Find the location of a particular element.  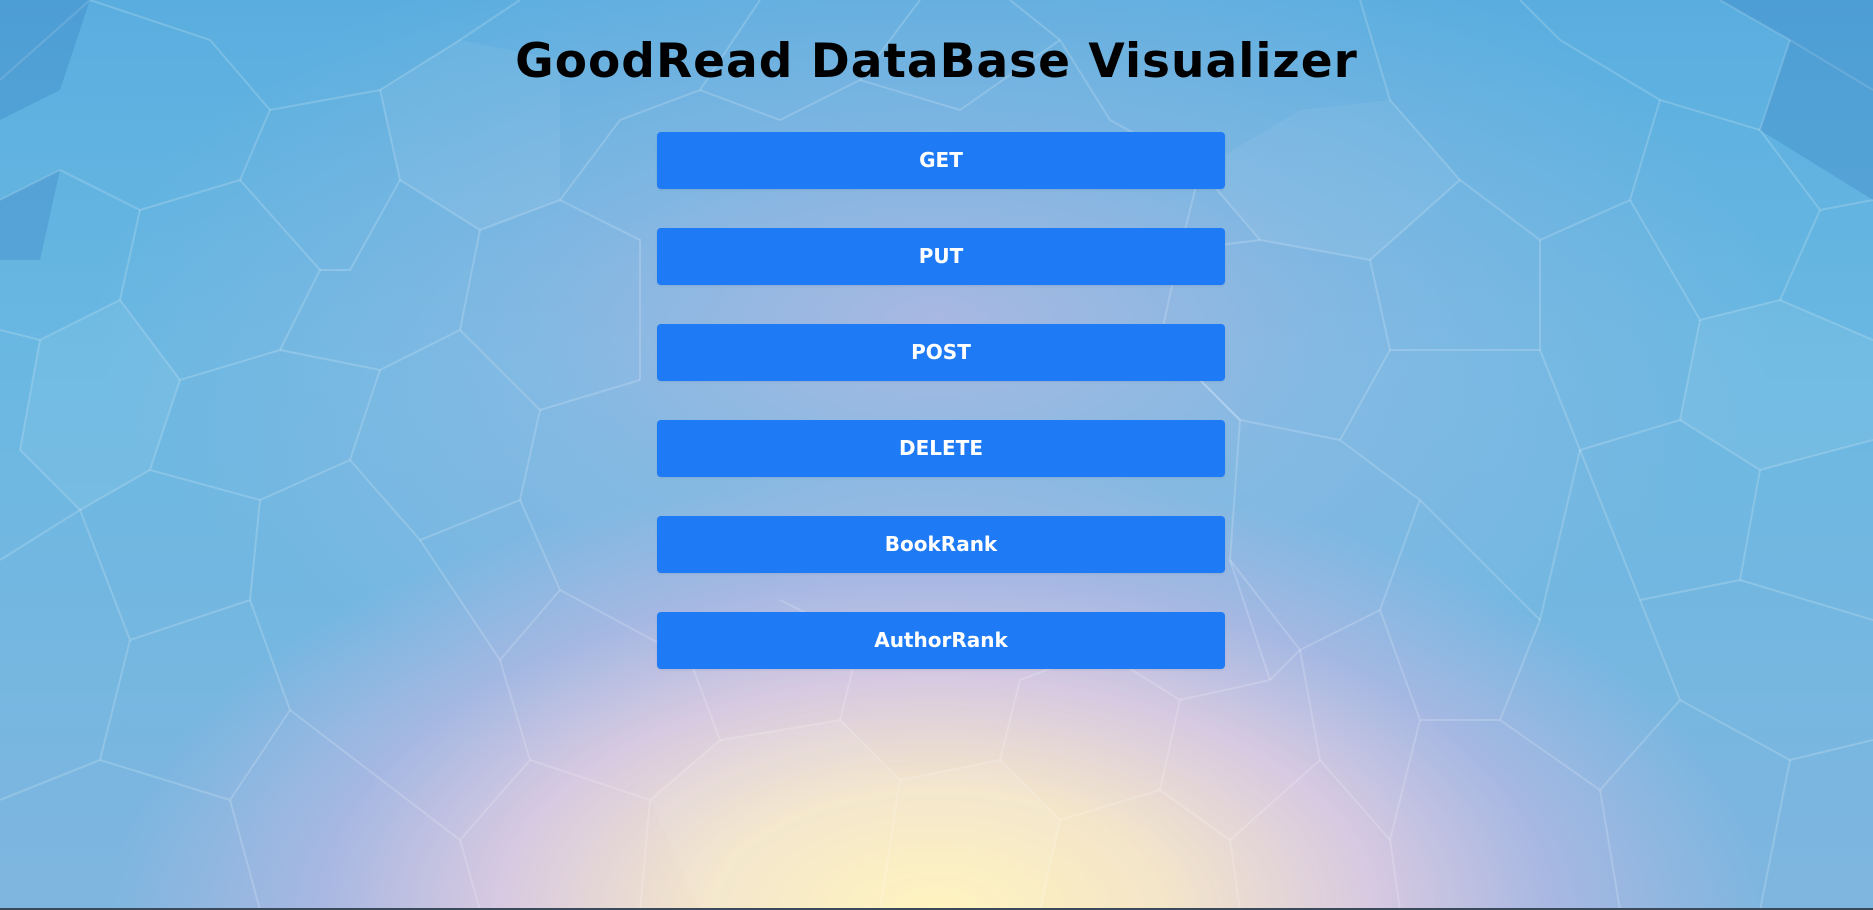

page-title: GoodRead DataBase Visualizer is located at coordinates (936, 61).